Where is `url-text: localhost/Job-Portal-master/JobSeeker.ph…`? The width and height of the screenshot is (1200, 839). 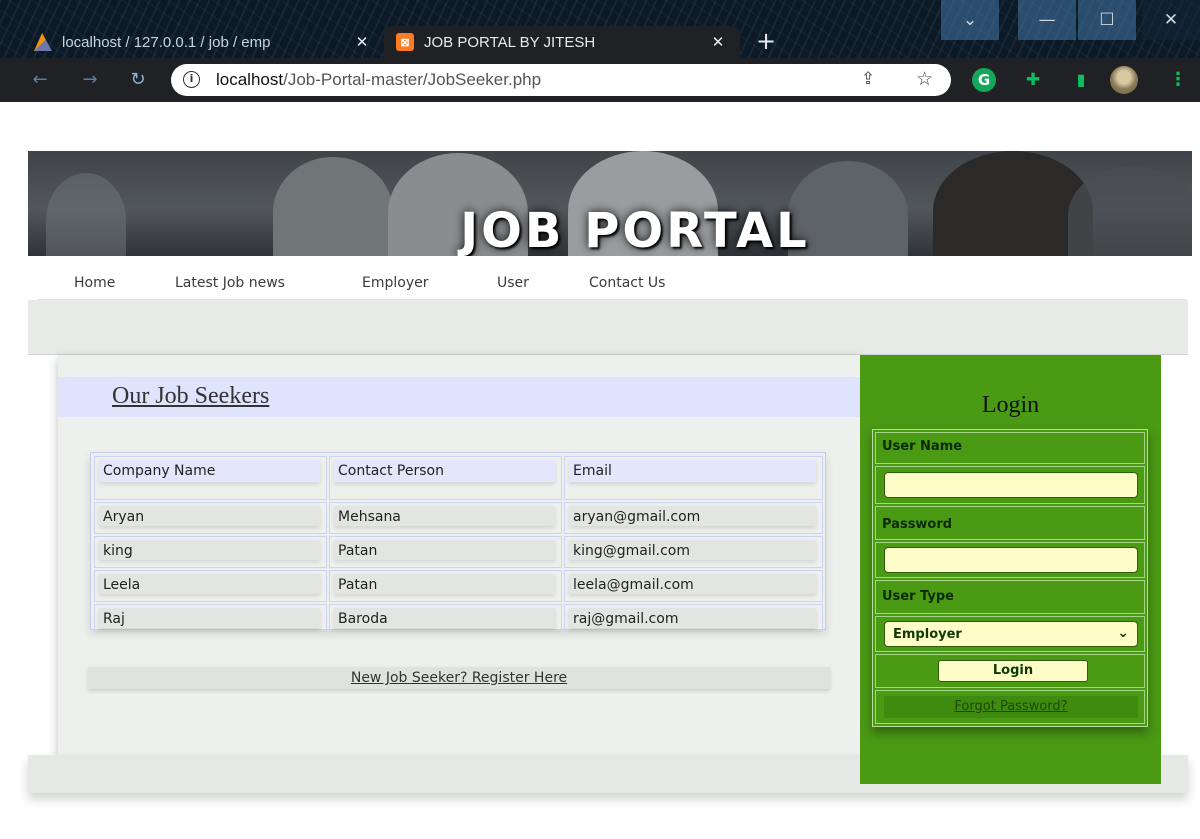 url-text: localhost/Job-Portal-master/JobSeeker.ph… is located at coordinates (378, 80).